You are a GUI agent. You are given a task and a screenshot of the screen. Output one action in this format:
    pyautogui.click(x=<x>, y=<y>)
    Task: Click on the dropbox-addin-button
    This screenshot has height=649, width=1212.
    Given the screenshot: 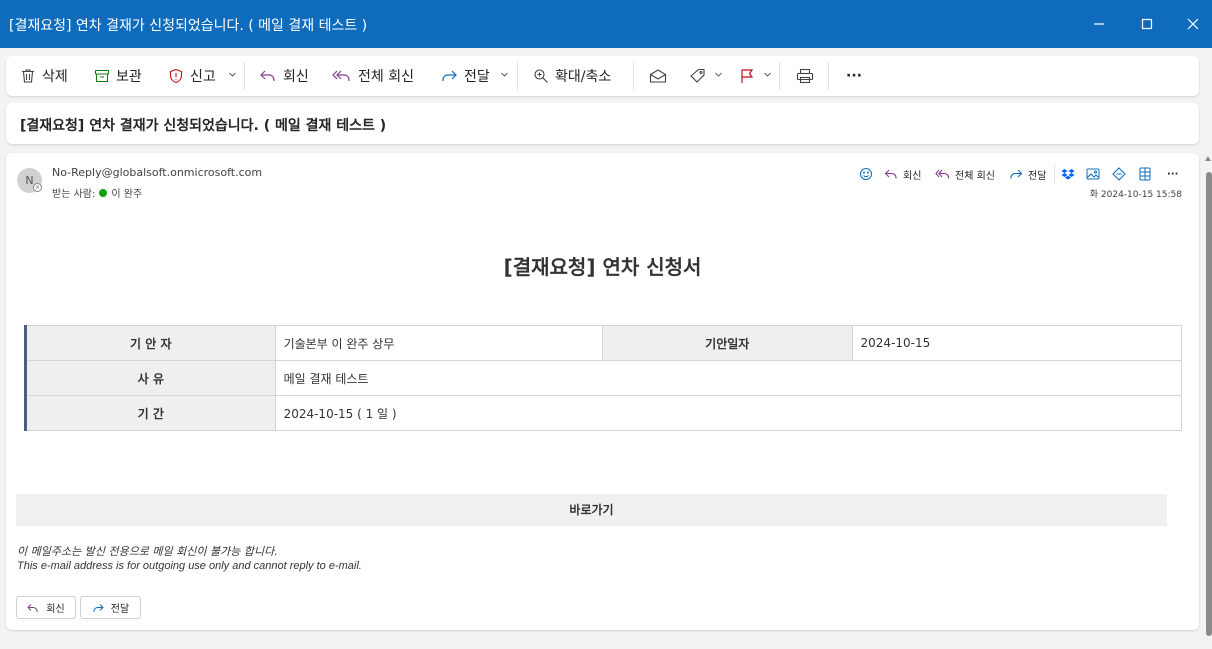 What is the action you would take?
    pyautogui.click(x=1070, y=174)
    